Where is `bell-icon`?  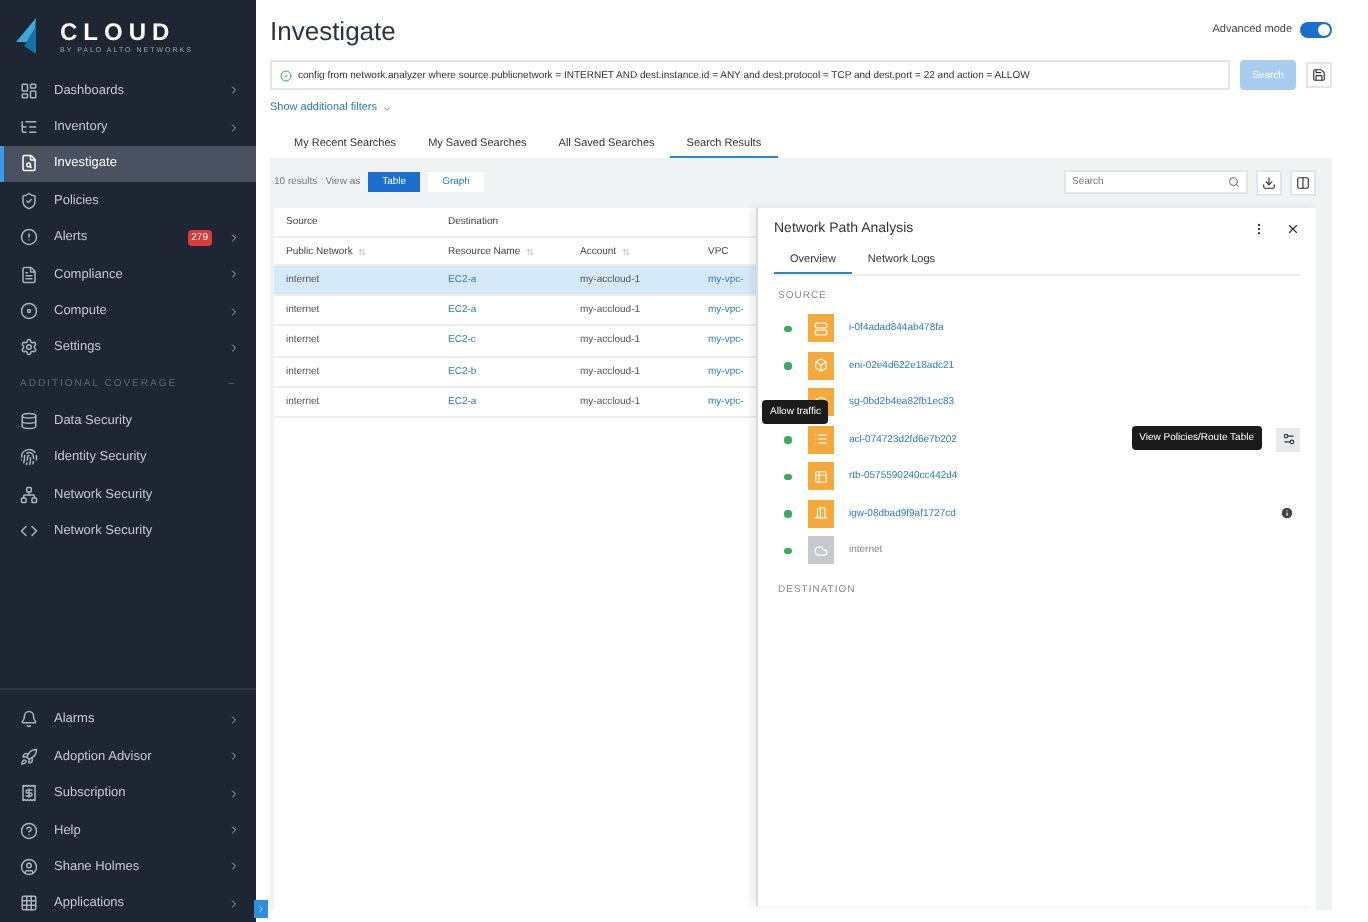 bell-icon is located at coordinates (29, 719).